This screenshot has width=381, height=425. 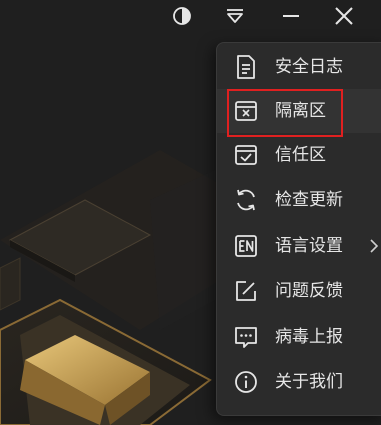 I want to click on menu-item-check-update: 检查更新, so click(x=299, y=200).